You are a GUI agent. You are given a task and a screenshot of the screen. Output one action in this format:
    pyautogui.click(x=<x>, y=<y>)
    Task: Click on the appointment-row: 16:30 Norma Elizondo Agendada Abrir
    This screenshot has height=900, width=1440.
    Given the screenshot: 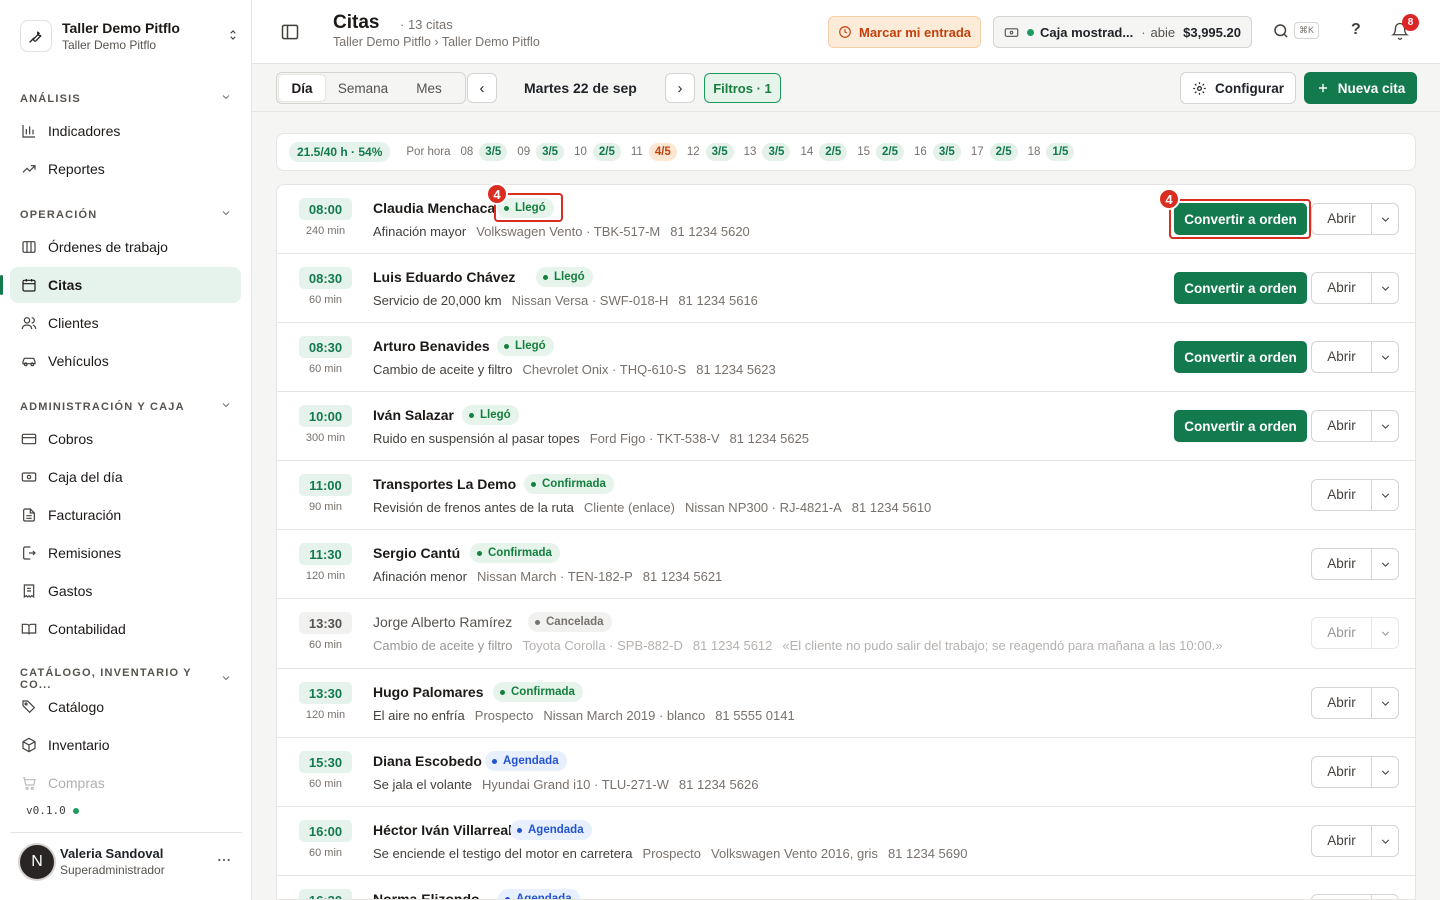 What is the action you would take?
    pyautogui.click(x=846, y=887)
    